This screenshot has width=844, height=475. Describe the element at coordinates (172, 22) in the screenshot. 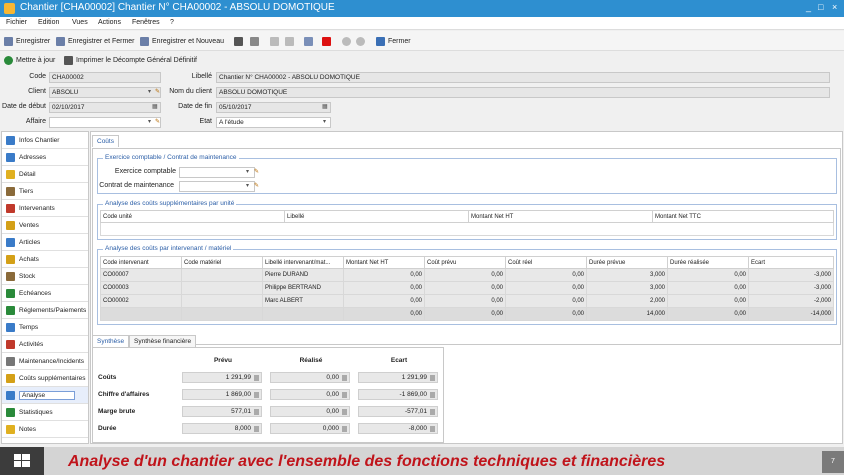

I see `menu-help: ?` at that location.